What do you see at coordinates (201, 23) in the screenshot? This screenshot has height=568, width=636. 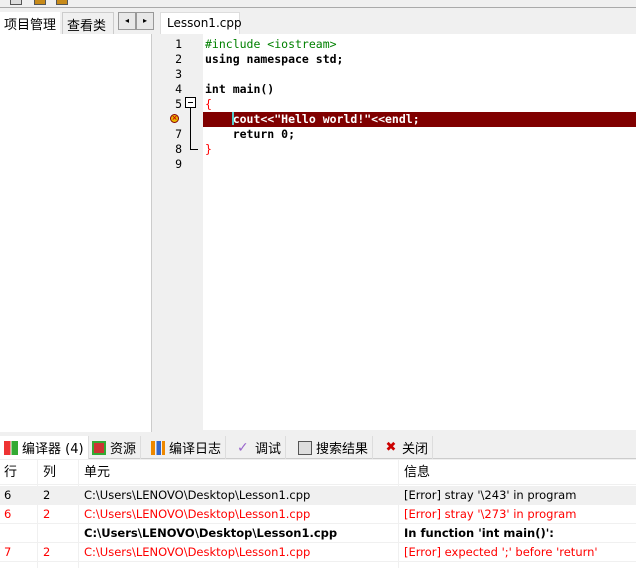 I see `tab-lesson1-cpp: Lesson1.cpp` at bounding box center [201, 23].